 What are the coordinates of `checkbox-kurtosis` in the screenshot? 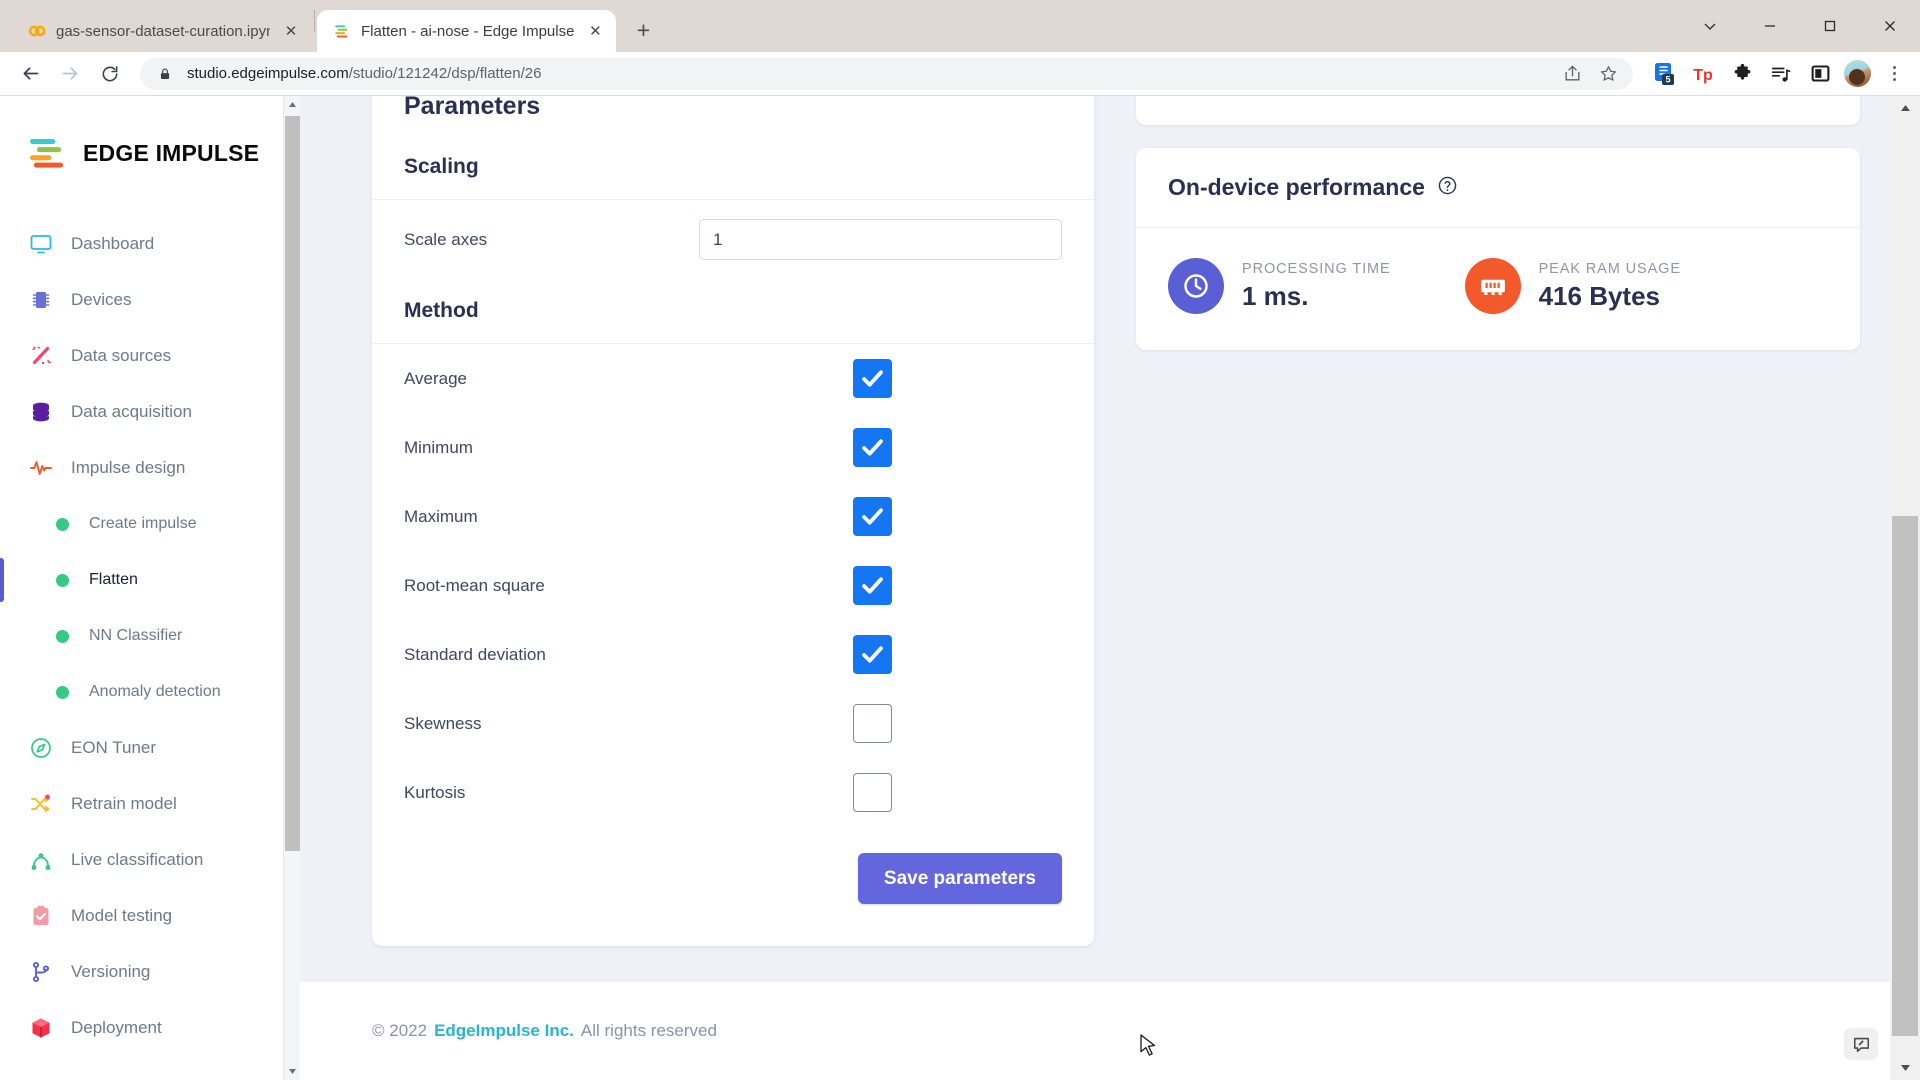 It's located at (872, 792).